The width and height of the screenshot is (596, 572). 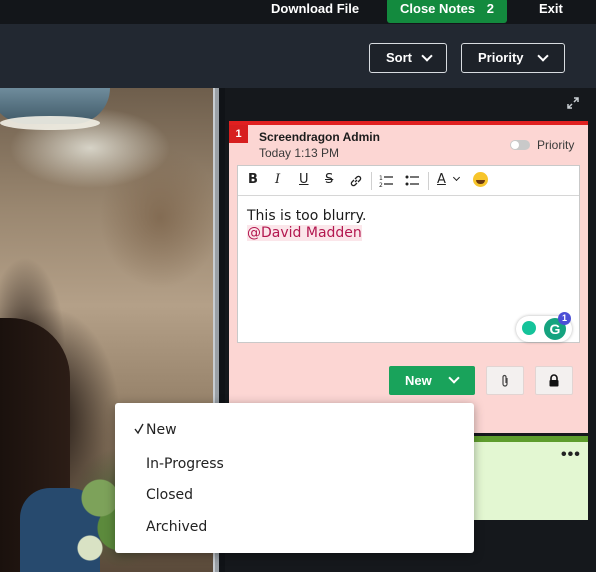 What do you see at coordinates (399, 57) in the screenshot?
I see `sort-label: Sort` at bounding box center [399, 57].